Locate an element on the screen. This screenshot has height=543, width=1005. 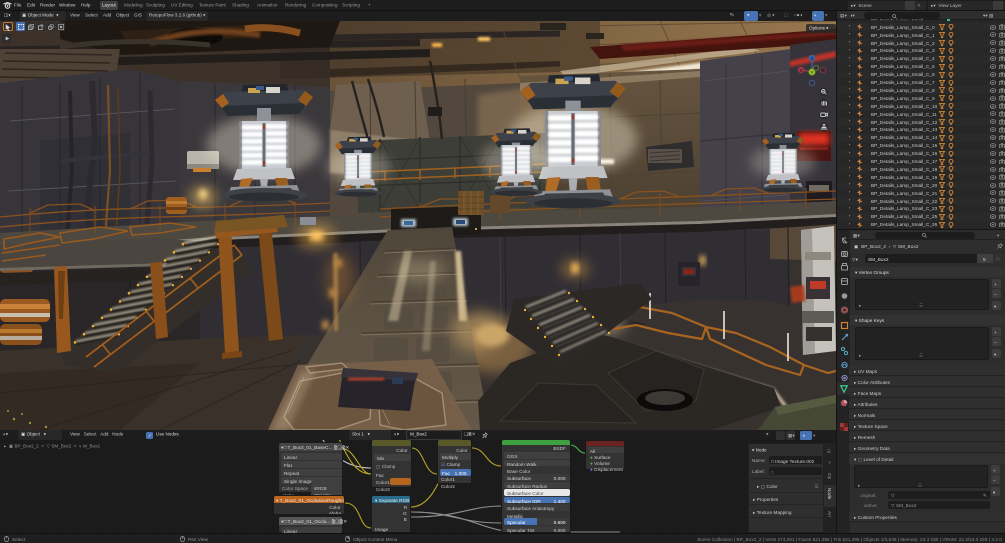
svg-text: Z is located at coordinates (812, 58).